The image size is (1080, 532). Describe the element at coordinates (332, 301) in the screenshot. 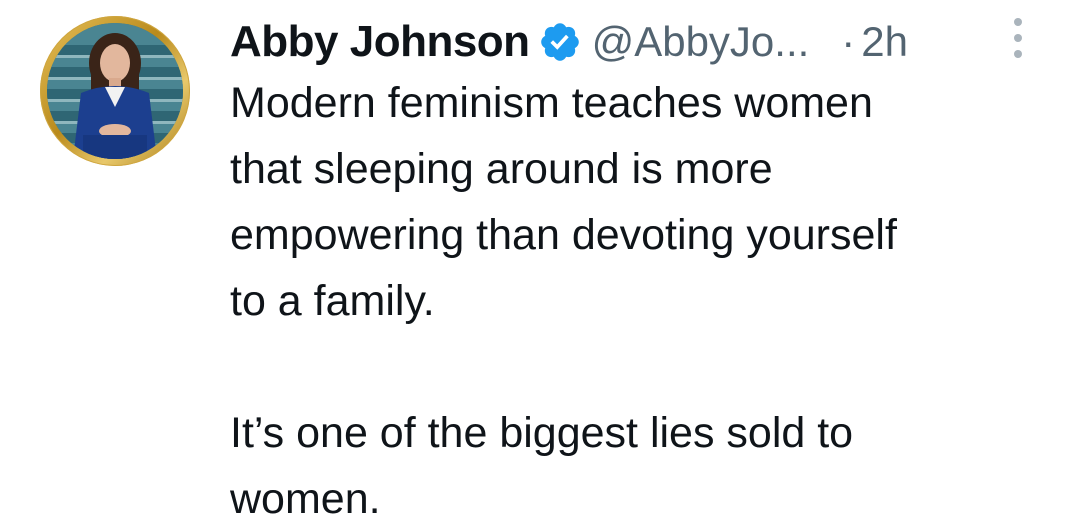

I see `tweet-text-line: to a family.` at that location.